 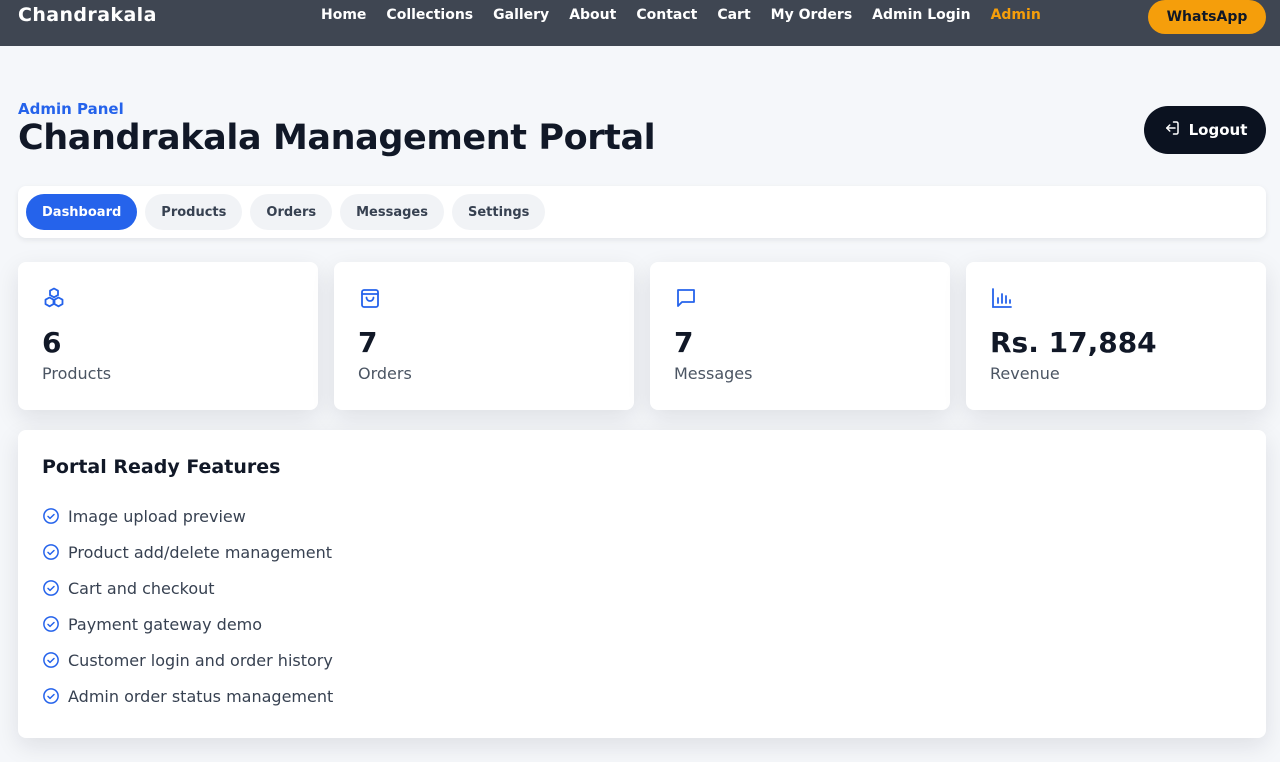 I want to click on feature-label: Image upload preview, so click(x=157, y=516).